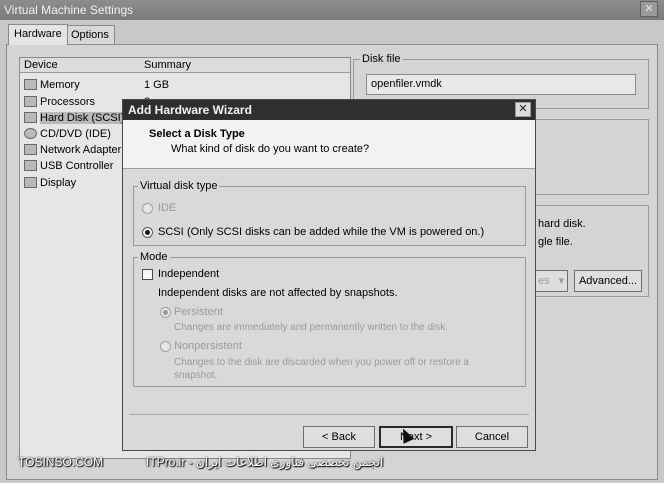  Describe the element at coordinates (147, 274) in the screenshot. I see `independent-checkbox` at that location.